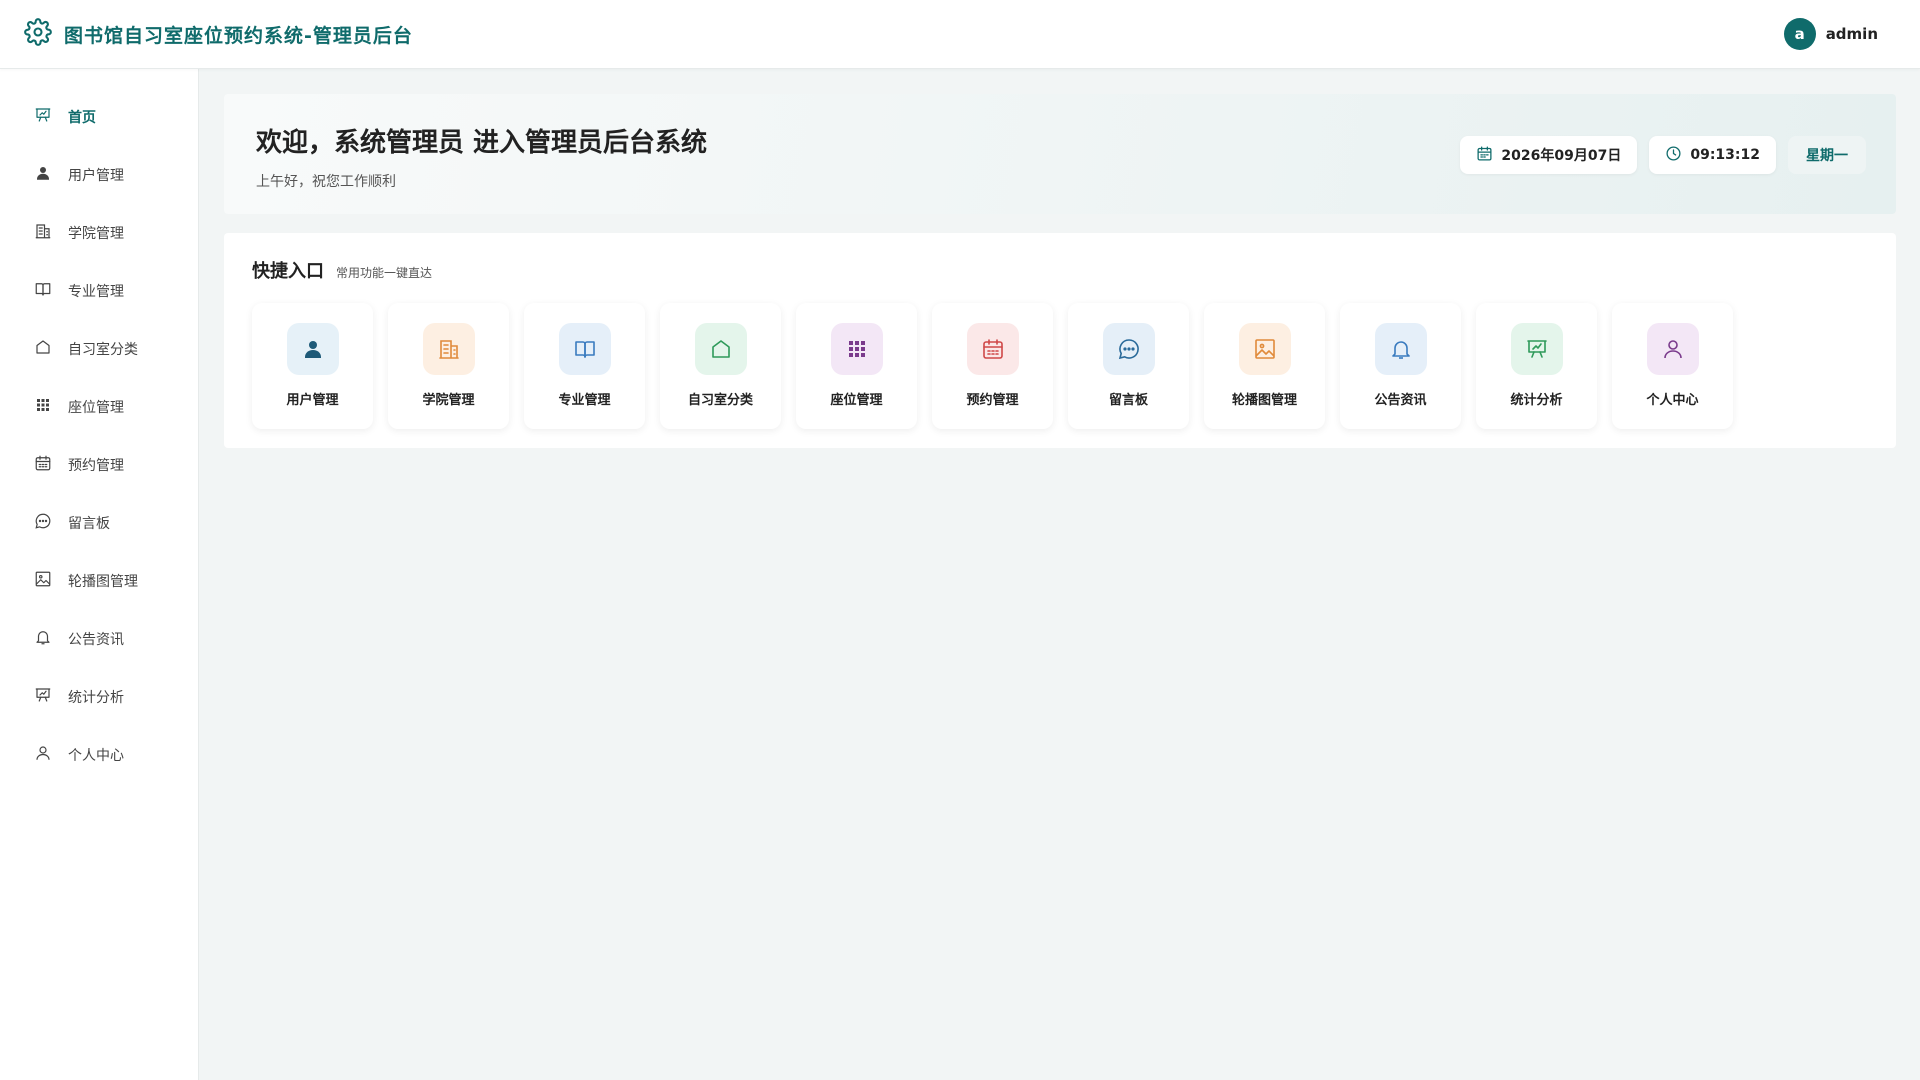  I want to click on quick-access-card: 座位管理, so click(856, 366).